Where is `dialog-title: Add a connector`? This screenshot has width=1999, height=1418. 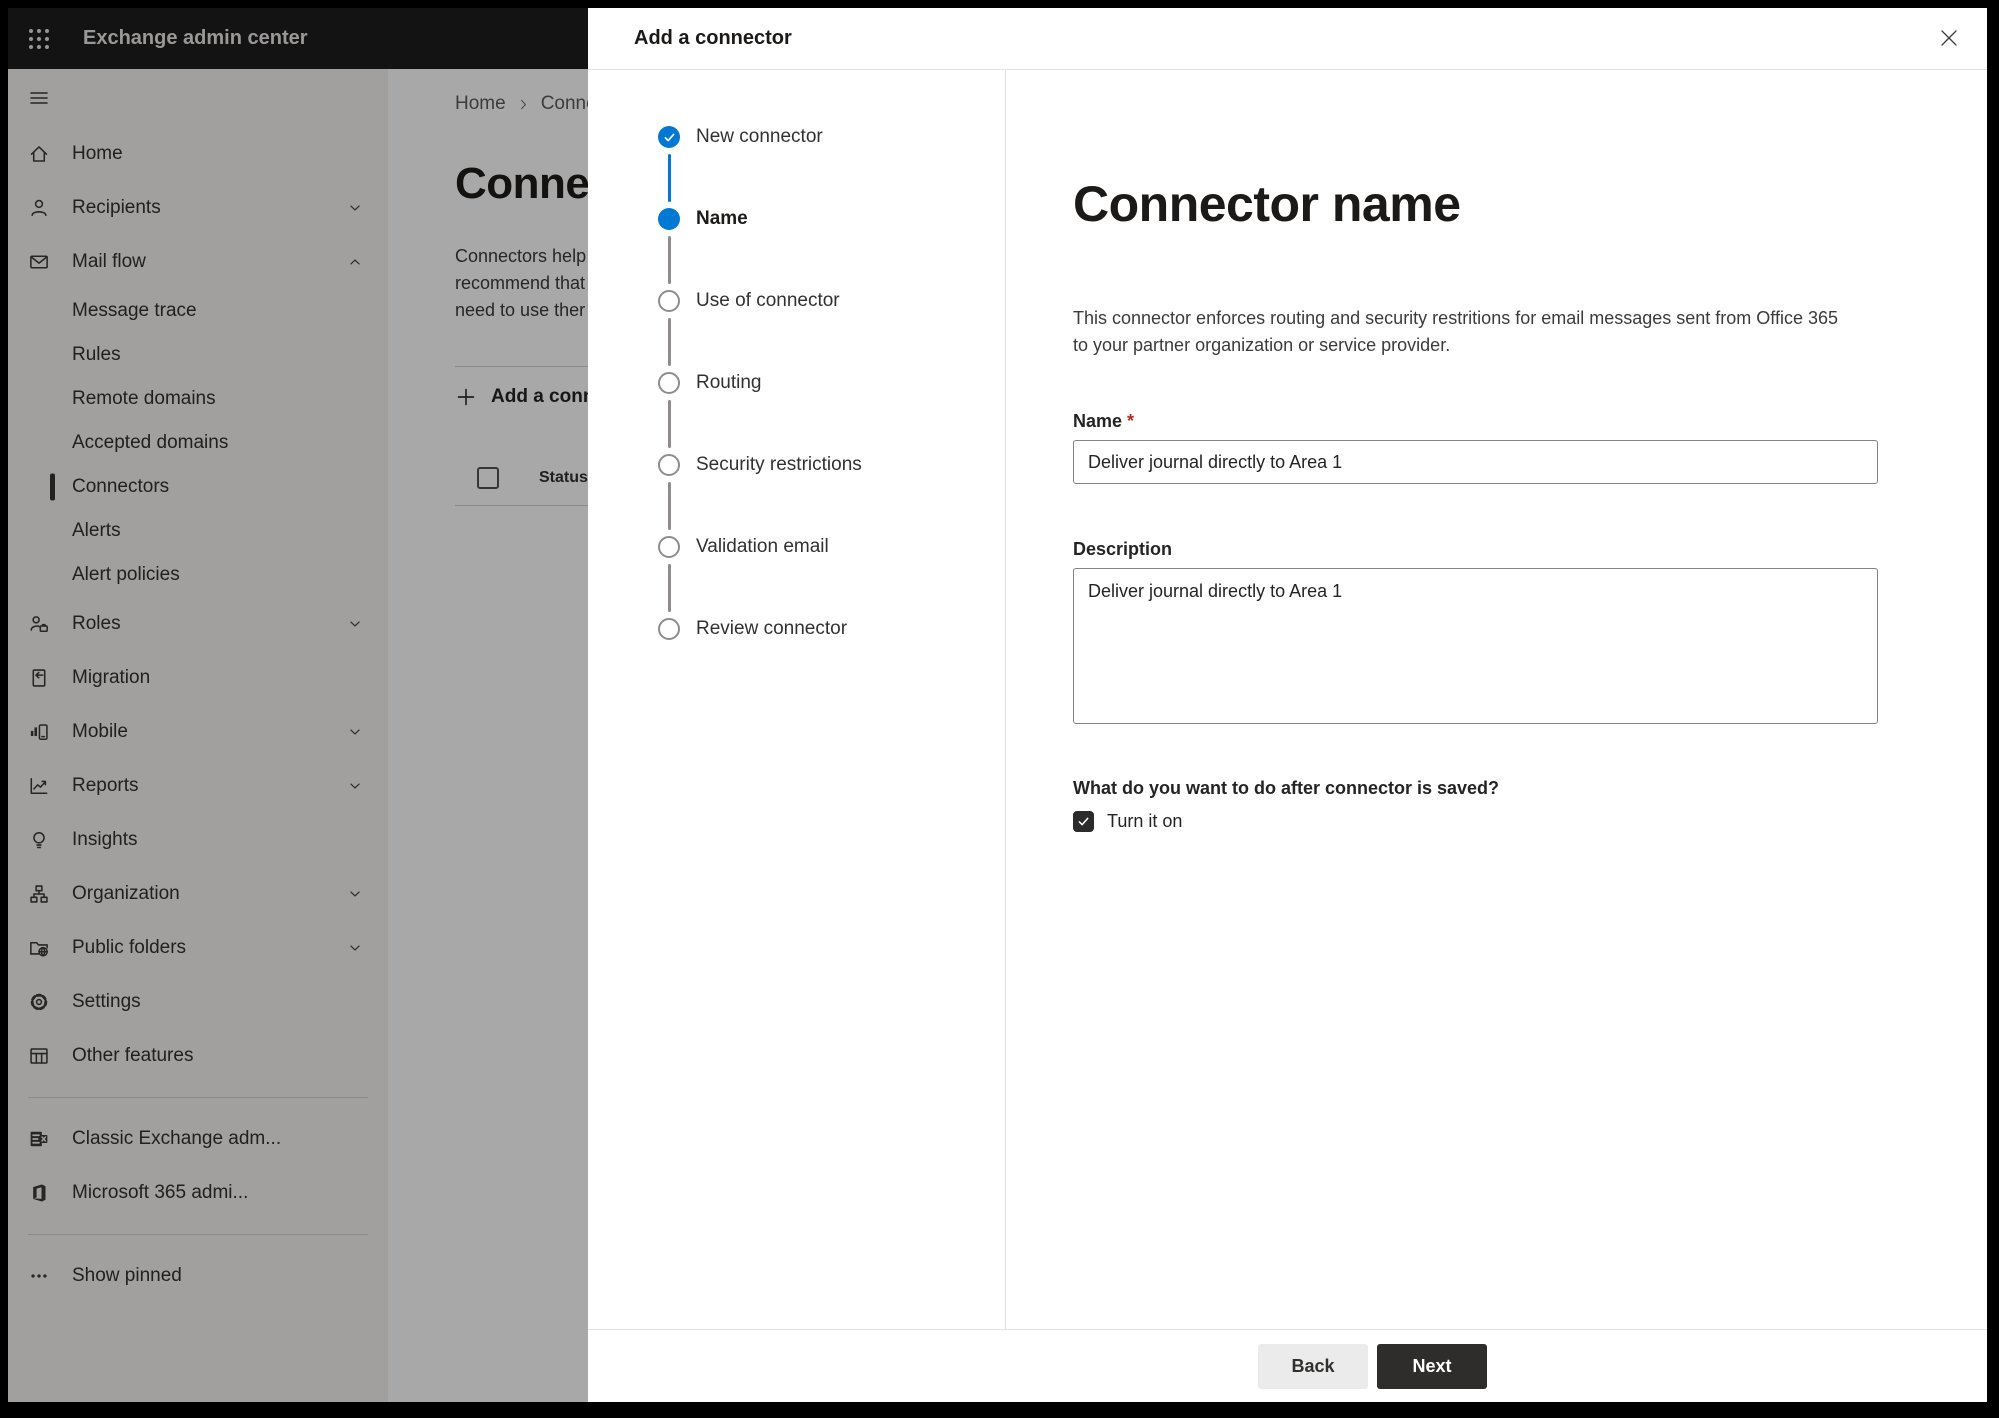 dialog-title: Add a connector is located at coordinates (713, 38).